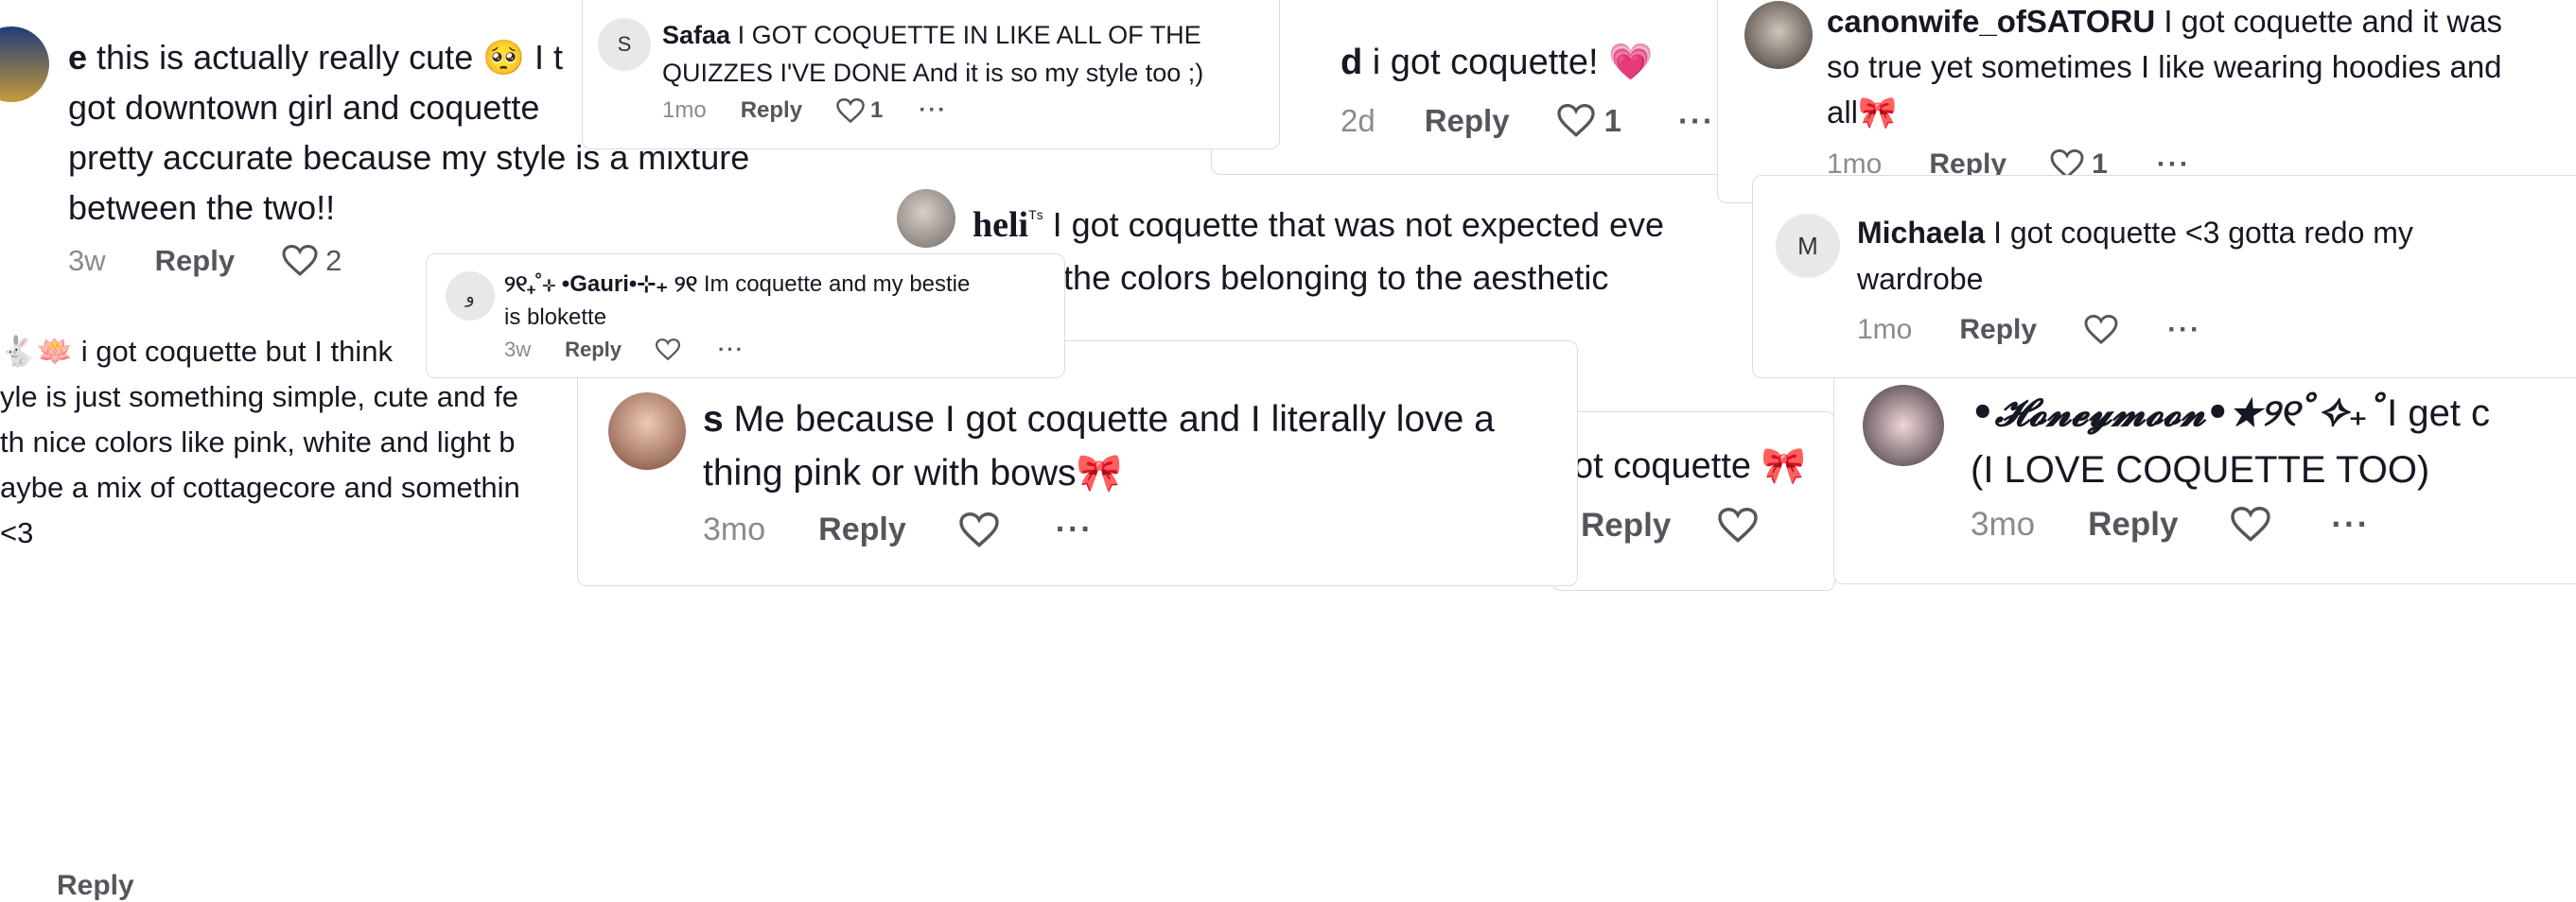 The image size is (2576, 902). I want to click on username: d, so click(1352, 62).